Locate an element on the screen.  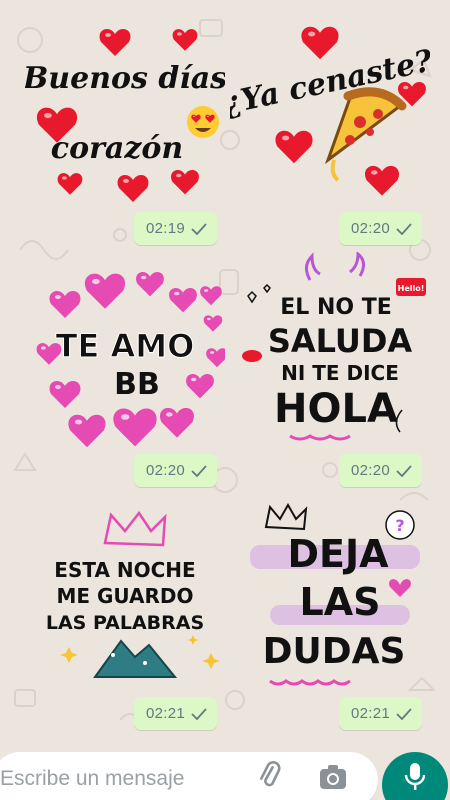
sticker-line: HOLA is located at coordinates (336, 409).